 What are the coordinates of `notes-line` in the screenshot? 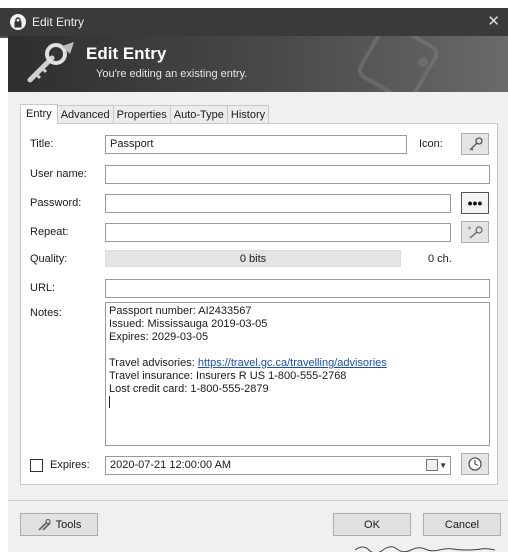 It's located at (297, 350).